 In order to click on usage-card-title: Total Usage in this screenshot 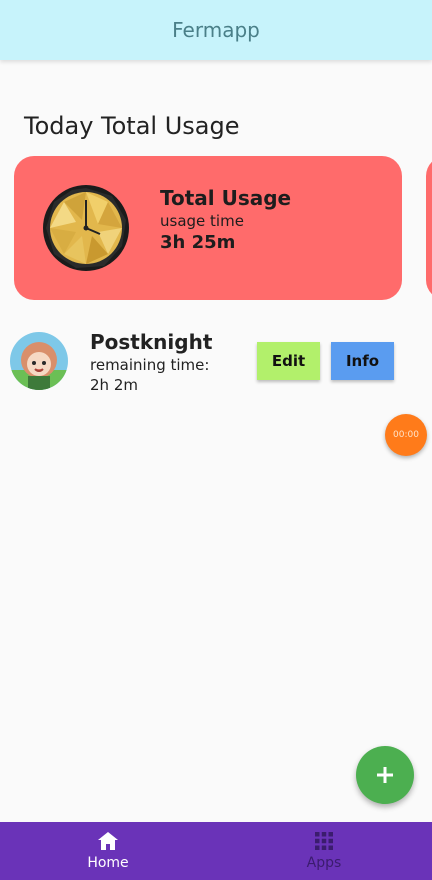, I will do `click(226, 198)`.